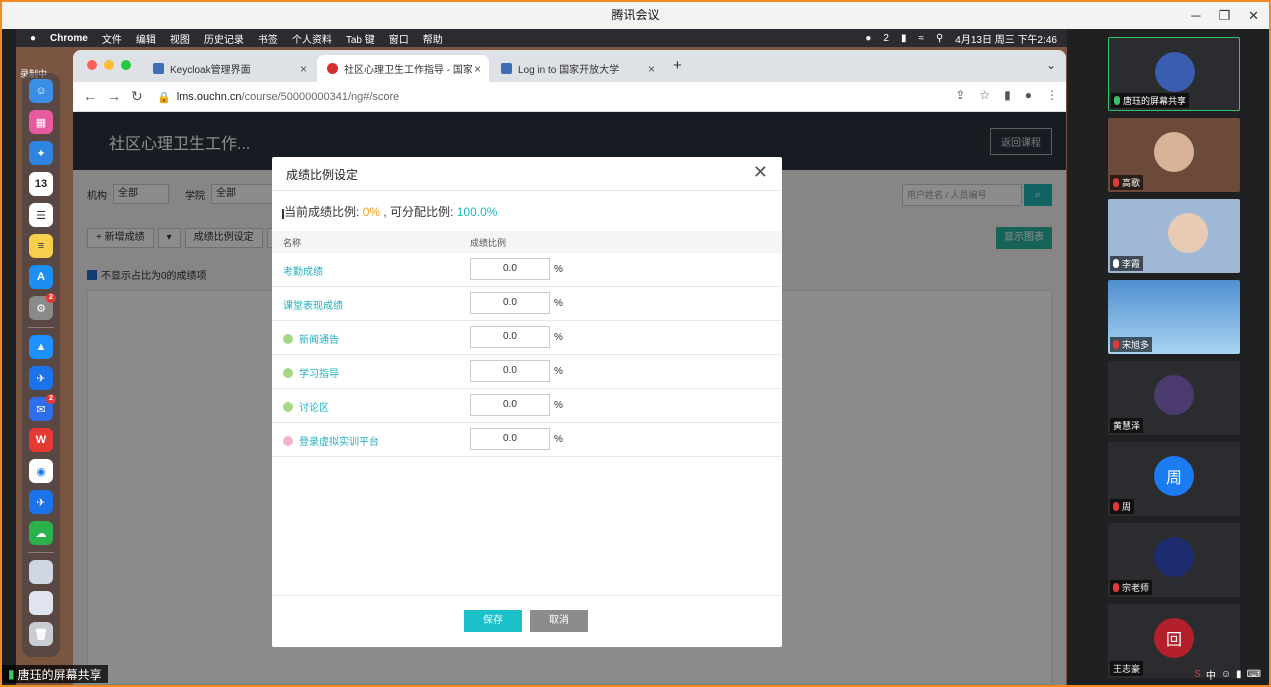 The width and height of the screenshot is (1271, 687). I want to click on menu-item-bookmarks: 书签, so click(268, 38).